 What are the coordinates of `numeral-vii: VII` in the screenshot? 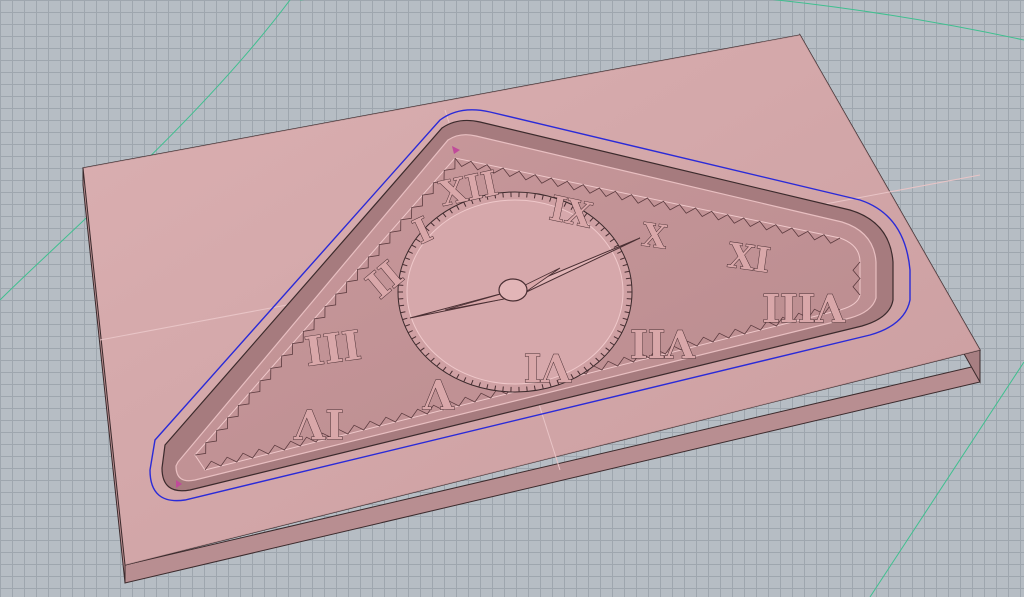 It's located at (662, 344).